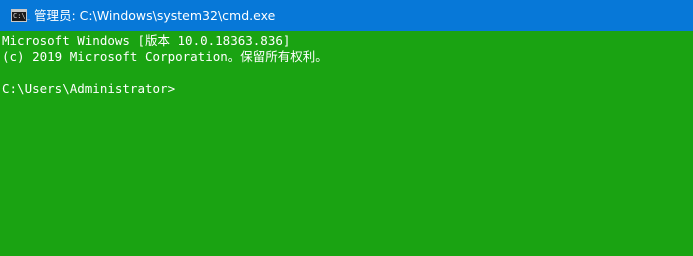 The width and height of the screenshot is (693, 256). I want to click on cmd-icon-glyph: C:\_, so click(21, 16).